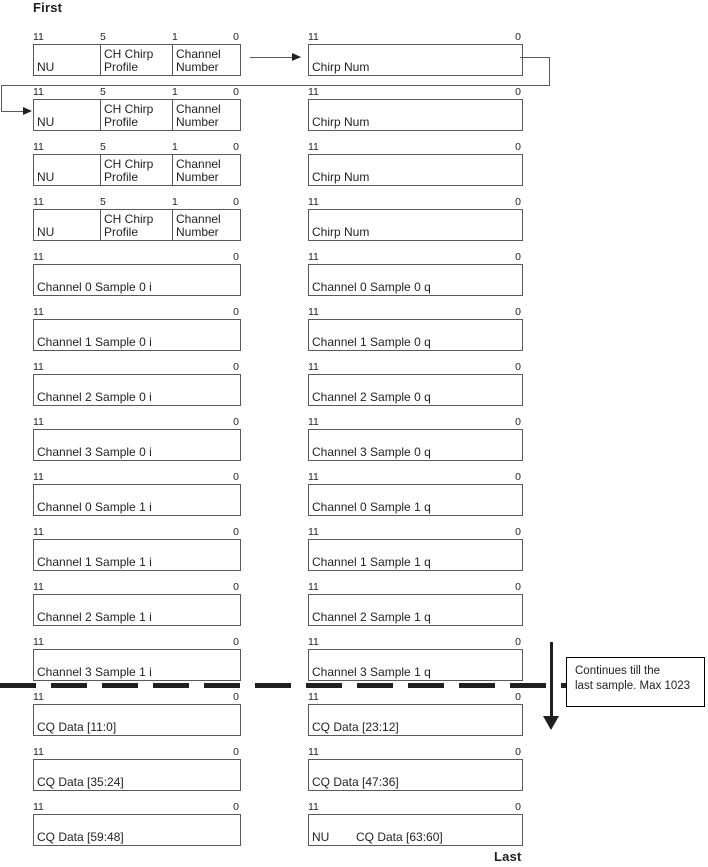 Image resolution: width=708 pixels, height=867 pixels. I want to click on field-cell: Channel 2 Sample 0 q, so click(415, 390).